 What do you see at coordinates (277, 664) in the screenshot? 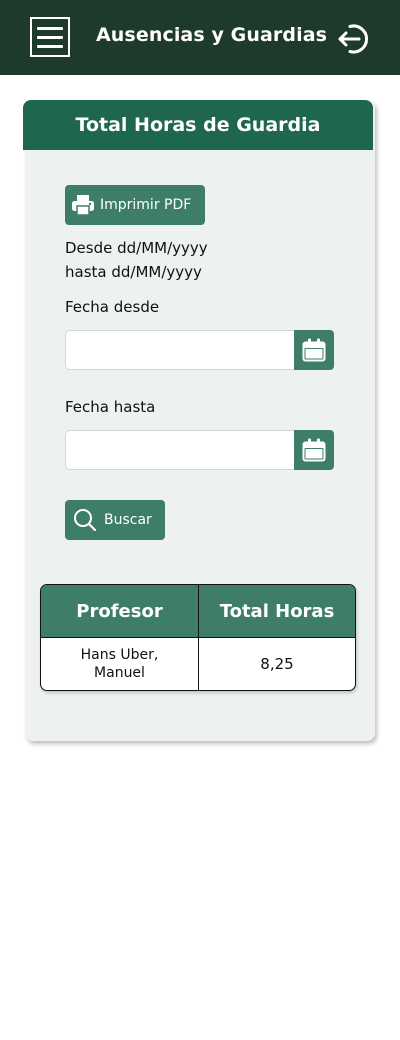
I see `cell-total-horas: 8,25` at bounding box center [277, 664].